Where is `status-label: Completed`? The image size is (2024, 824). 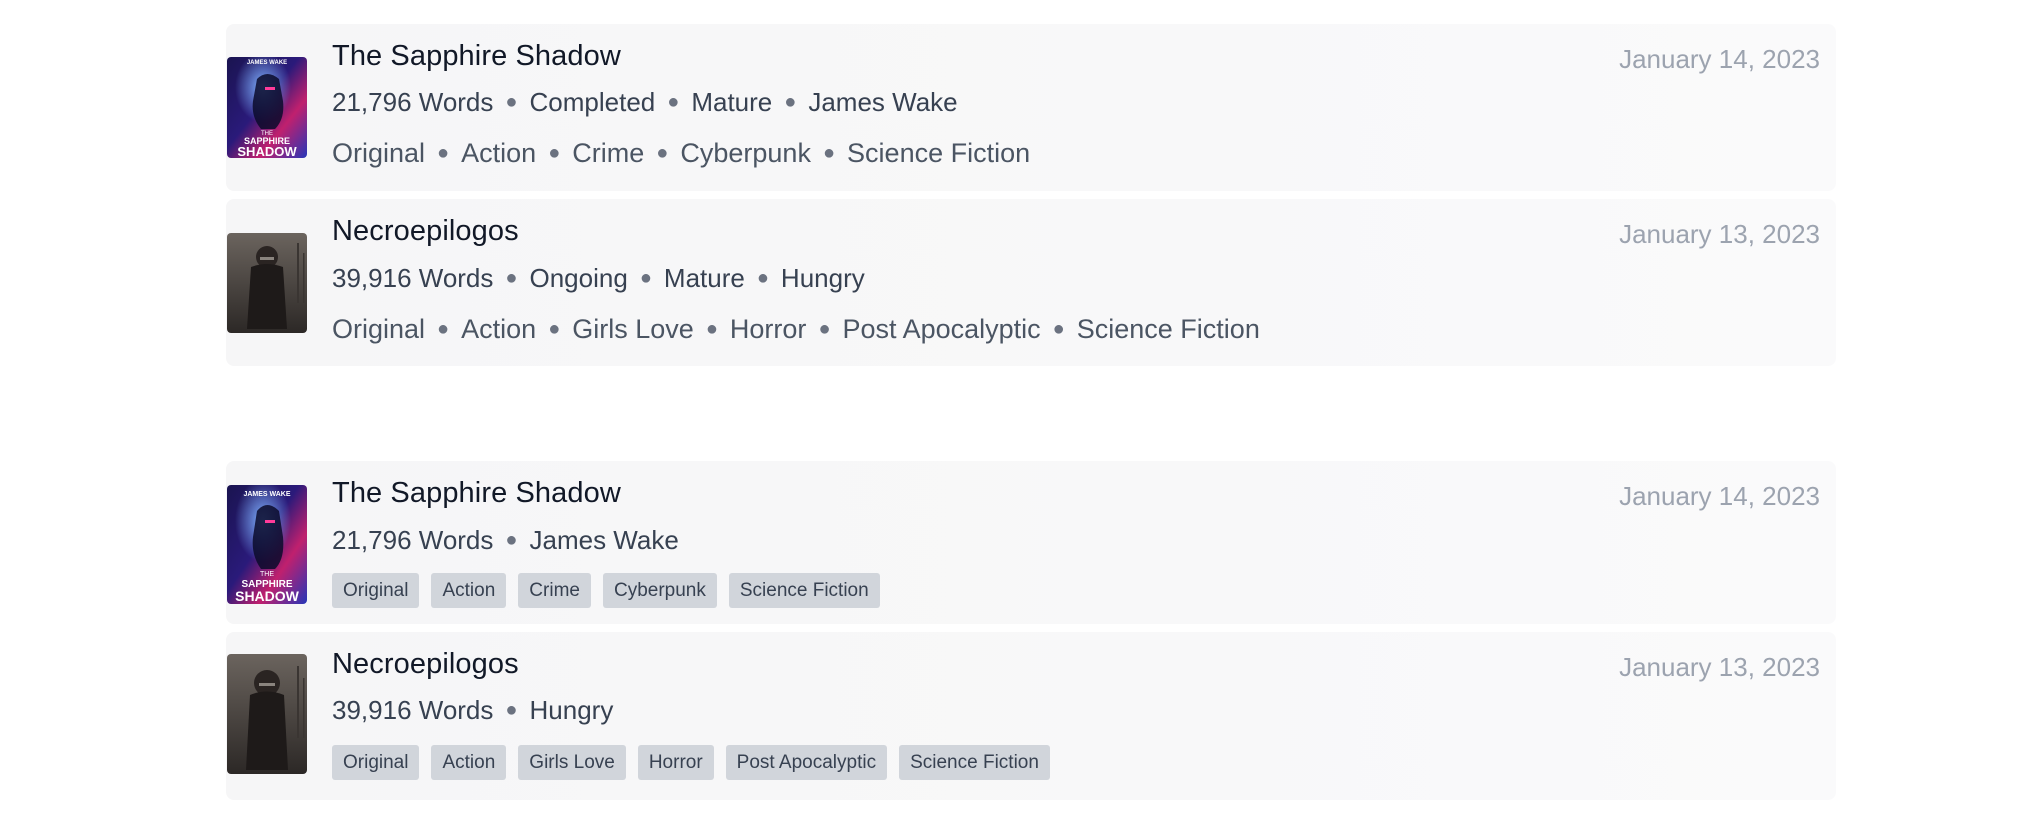 status-label: Completed is located at coordinates (592, 102).